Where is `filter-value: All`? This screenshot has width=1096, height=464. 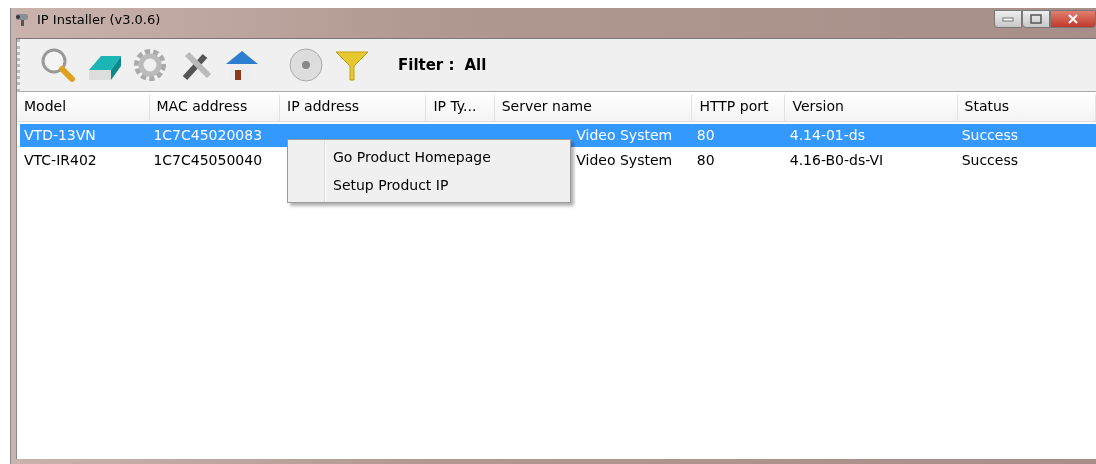
filter-value: All is located at coordinates (475, 65).